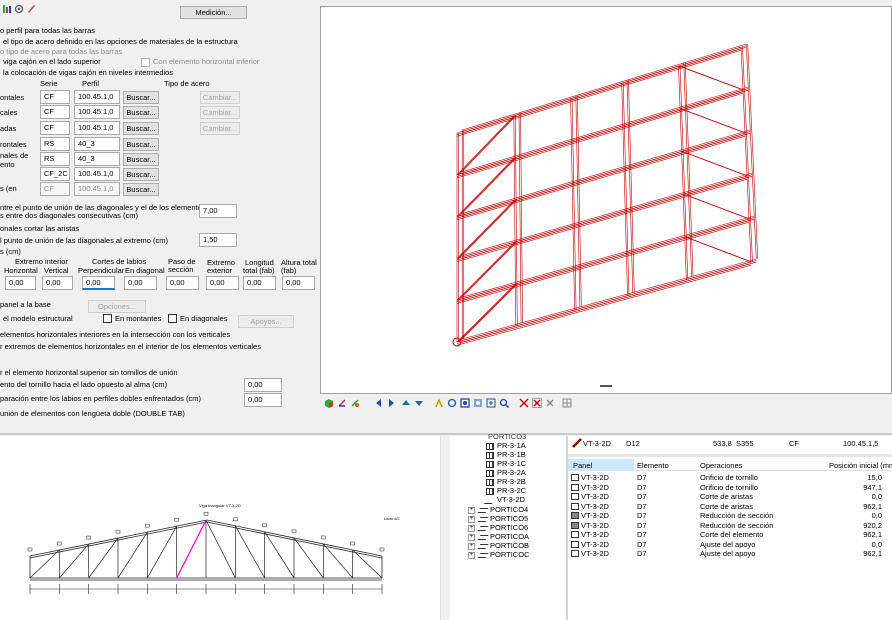 This screenshot has height=620, width=892. Describe the element at coordinates (329, 403) in the screenshot. I see `cube-icon` at that location.